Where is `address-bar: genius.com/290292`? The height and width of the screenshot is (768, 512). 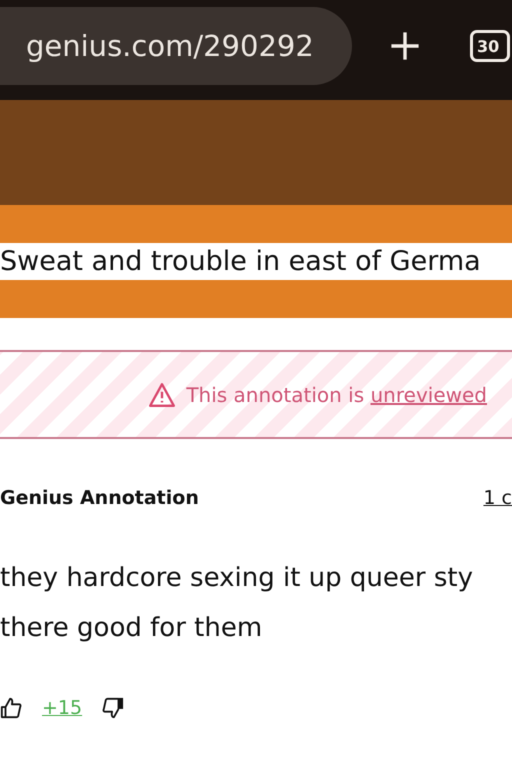
address-bar: genius.com/290292 is located at coordinates (176, 46).